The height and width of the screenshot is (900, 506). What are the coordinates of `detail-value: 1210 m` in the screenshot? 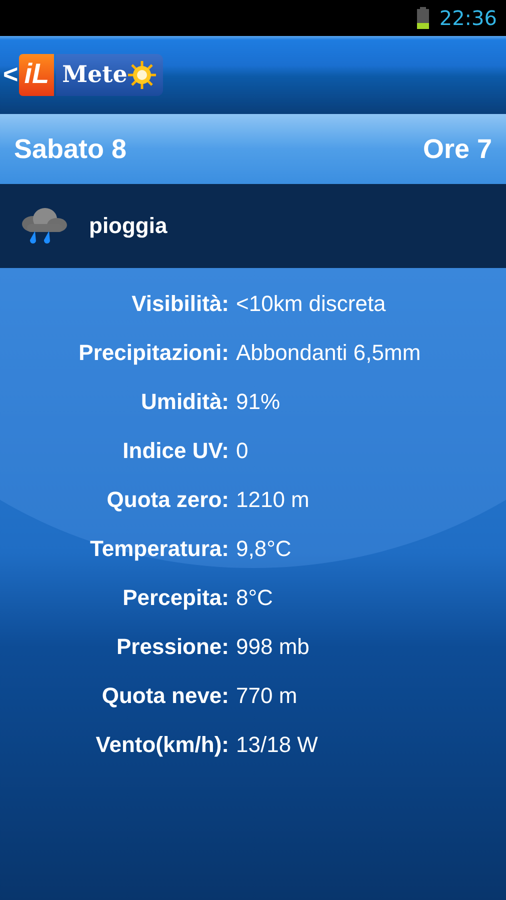 It's located at (273, 500).